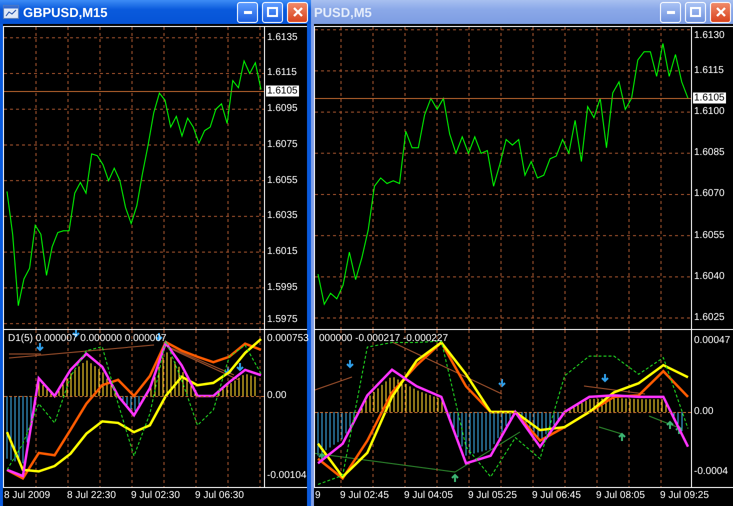 This screenshot has height=506, width=733. What do you see at coordinates (286, 476) in the screenshot?
I see `indicator-axis-label: -0.00104` at bounding box center [286, 476].